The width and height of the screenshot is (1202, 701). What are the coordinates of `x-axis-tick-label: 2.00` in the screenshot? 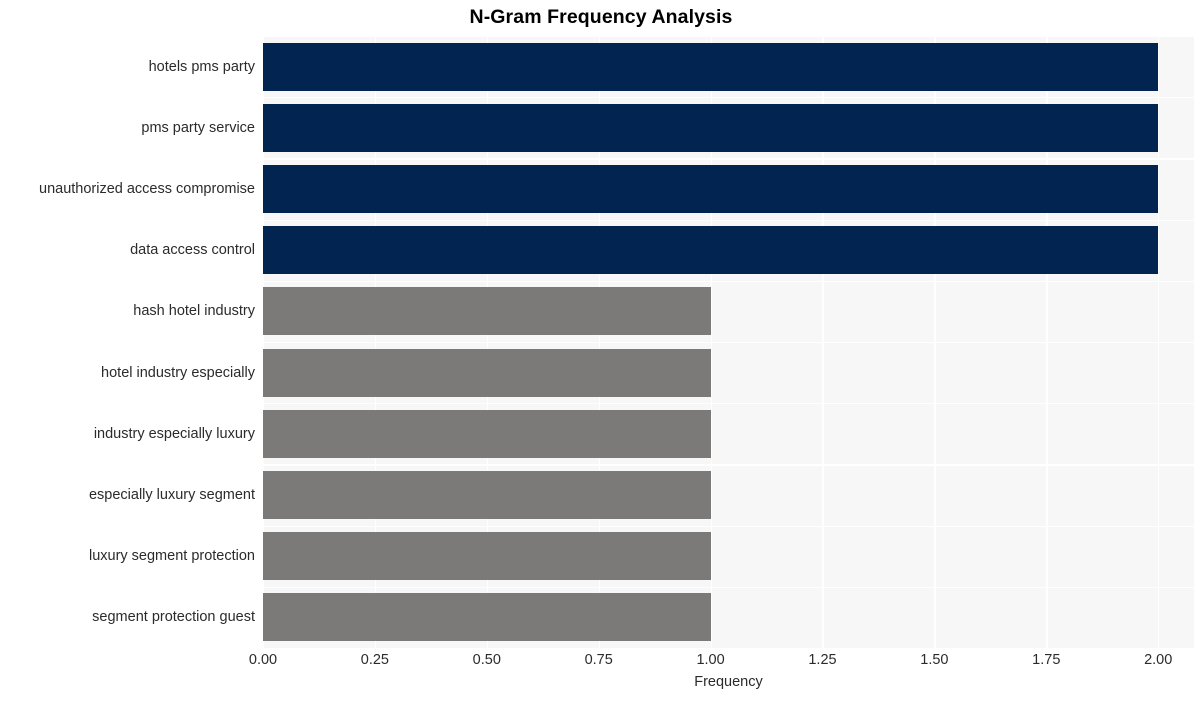 It's located at (1158, 660).